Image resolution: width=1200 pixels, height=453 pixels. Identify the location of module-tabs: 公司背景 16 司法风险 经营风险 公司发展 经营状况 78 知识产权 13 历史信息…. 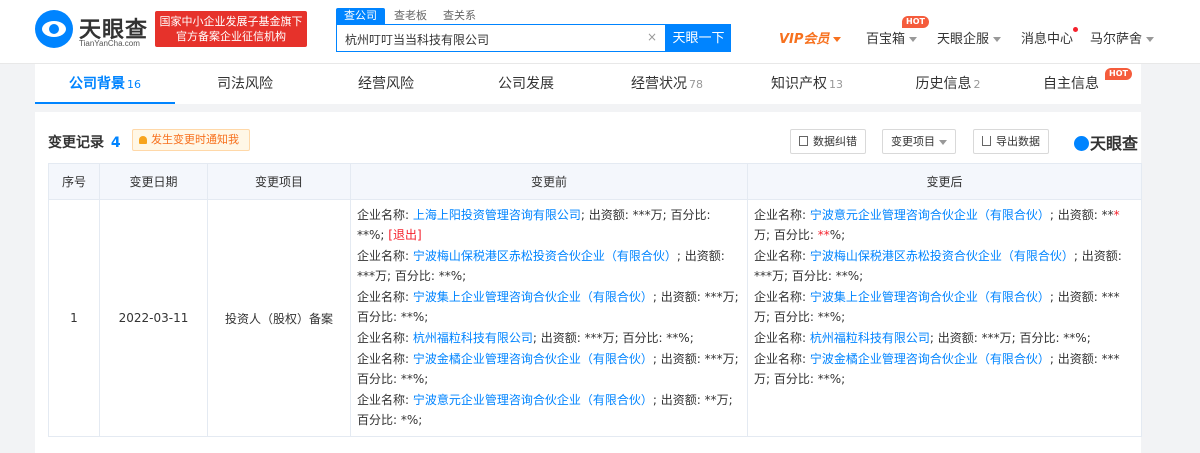
(588, 84).